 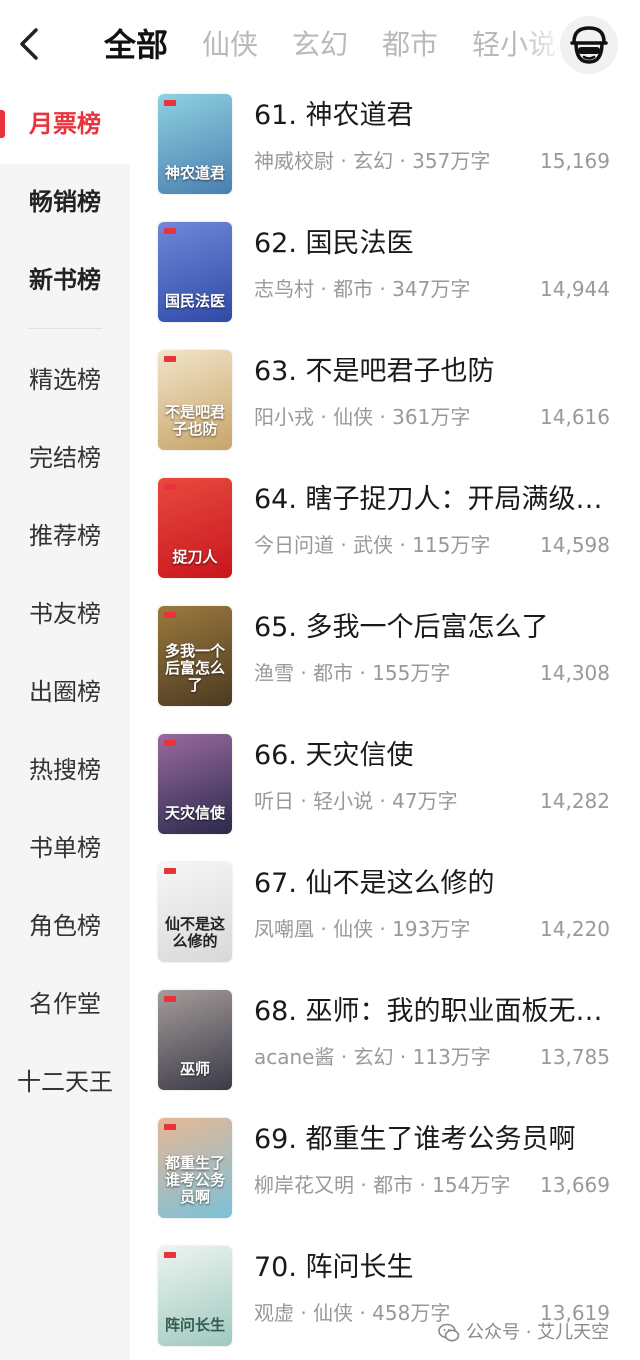 I want to click on book-title: 61. 神农道君, so click(x=334, y=115).